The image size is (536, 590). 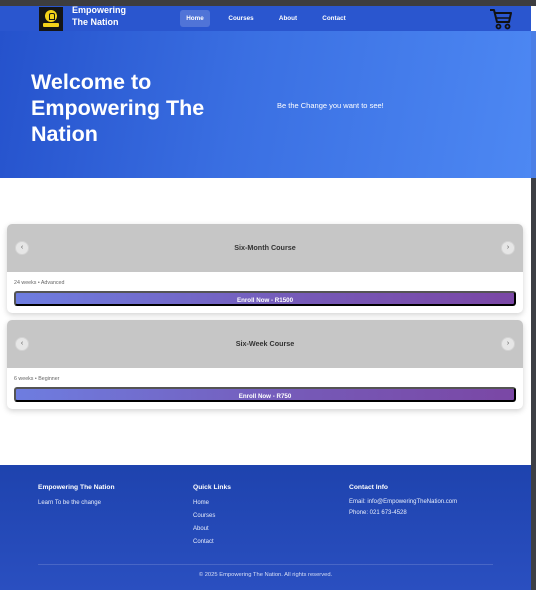 I want to click on course-title: Six-Week Course, so click(x=265, y=343).